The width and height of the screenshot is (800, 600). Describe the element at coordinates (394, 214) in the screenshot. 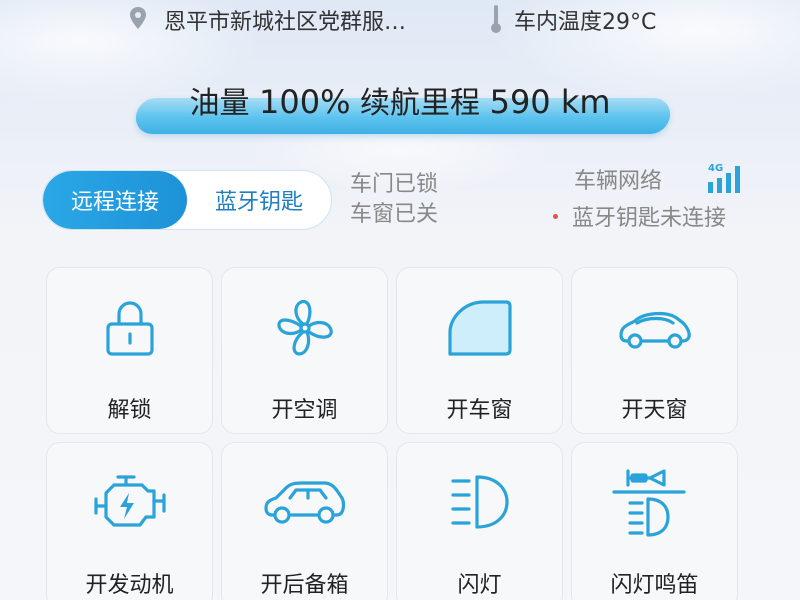

I see `window-status: 车窗已关` at that location.